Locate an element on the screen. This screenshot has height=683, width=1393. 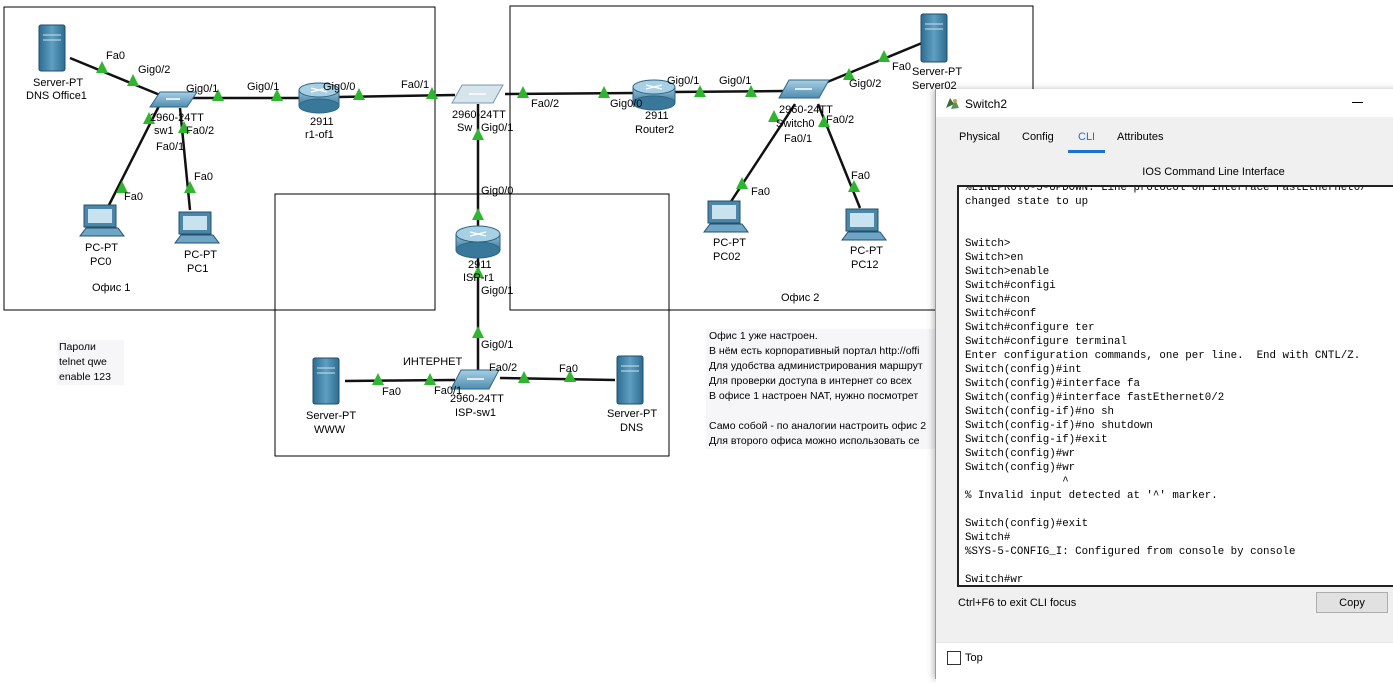
tab-physical: Physical is located at coordinates (979, 137).